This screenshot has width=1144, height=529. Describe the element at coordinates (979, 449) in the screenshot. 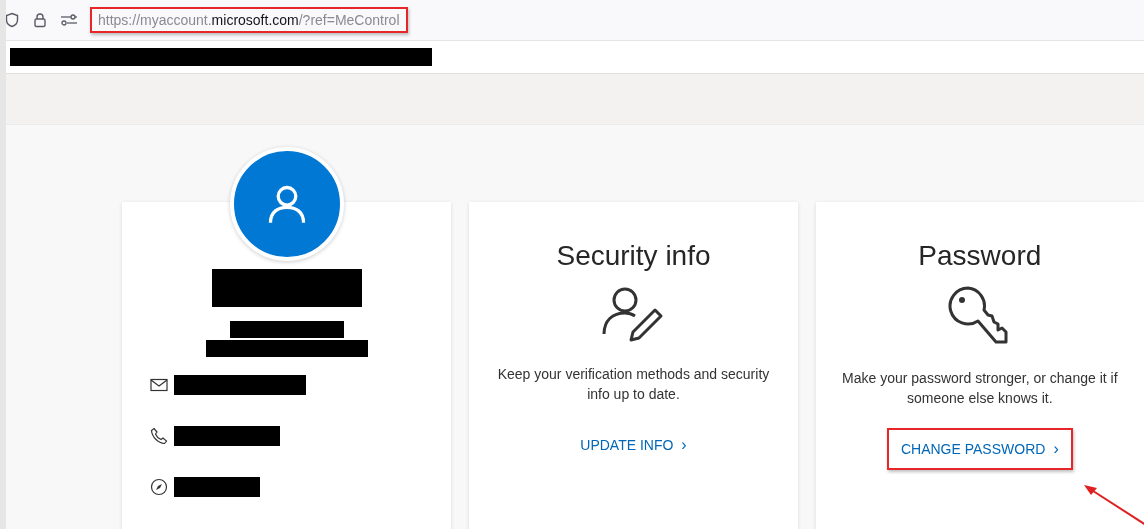

I see `card-link: CHANGE PASSWORD ›` at that location.